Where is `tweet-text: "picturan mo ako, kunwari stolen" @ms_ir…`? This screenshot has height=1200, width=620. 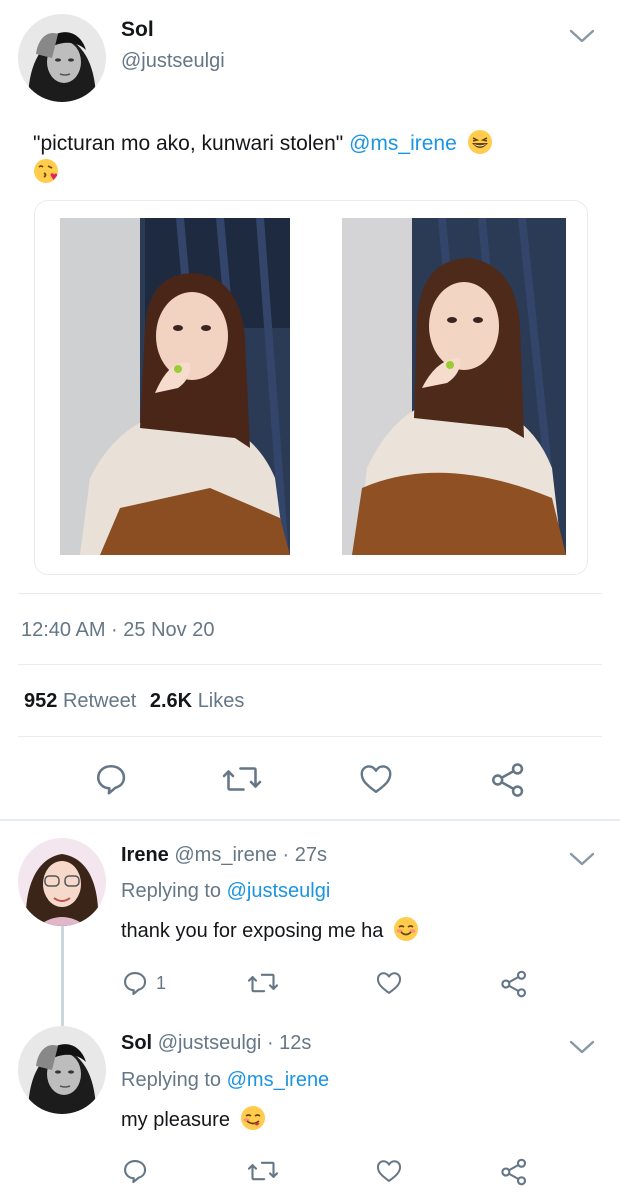 tweet-text: "picturan mo ako, kunwari stolen" @ms_ir… is located at coordinates (313, 158).